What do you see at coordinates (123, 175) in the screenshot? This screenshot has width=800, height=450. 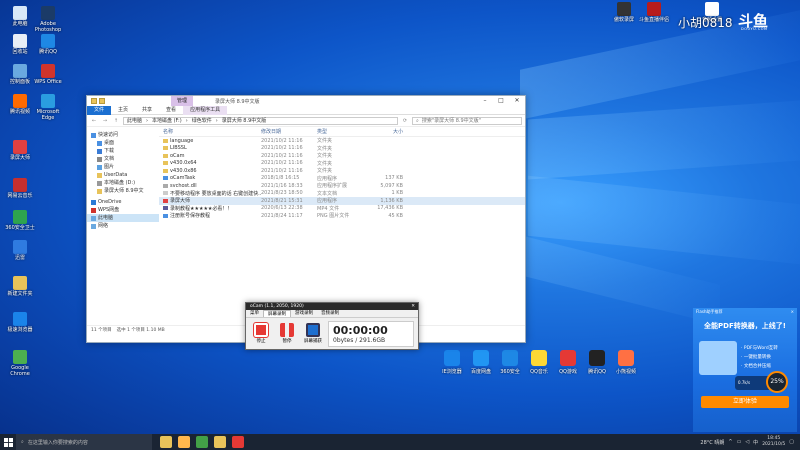 I see `nav-item: UserData` at bounding box center [123, 175].